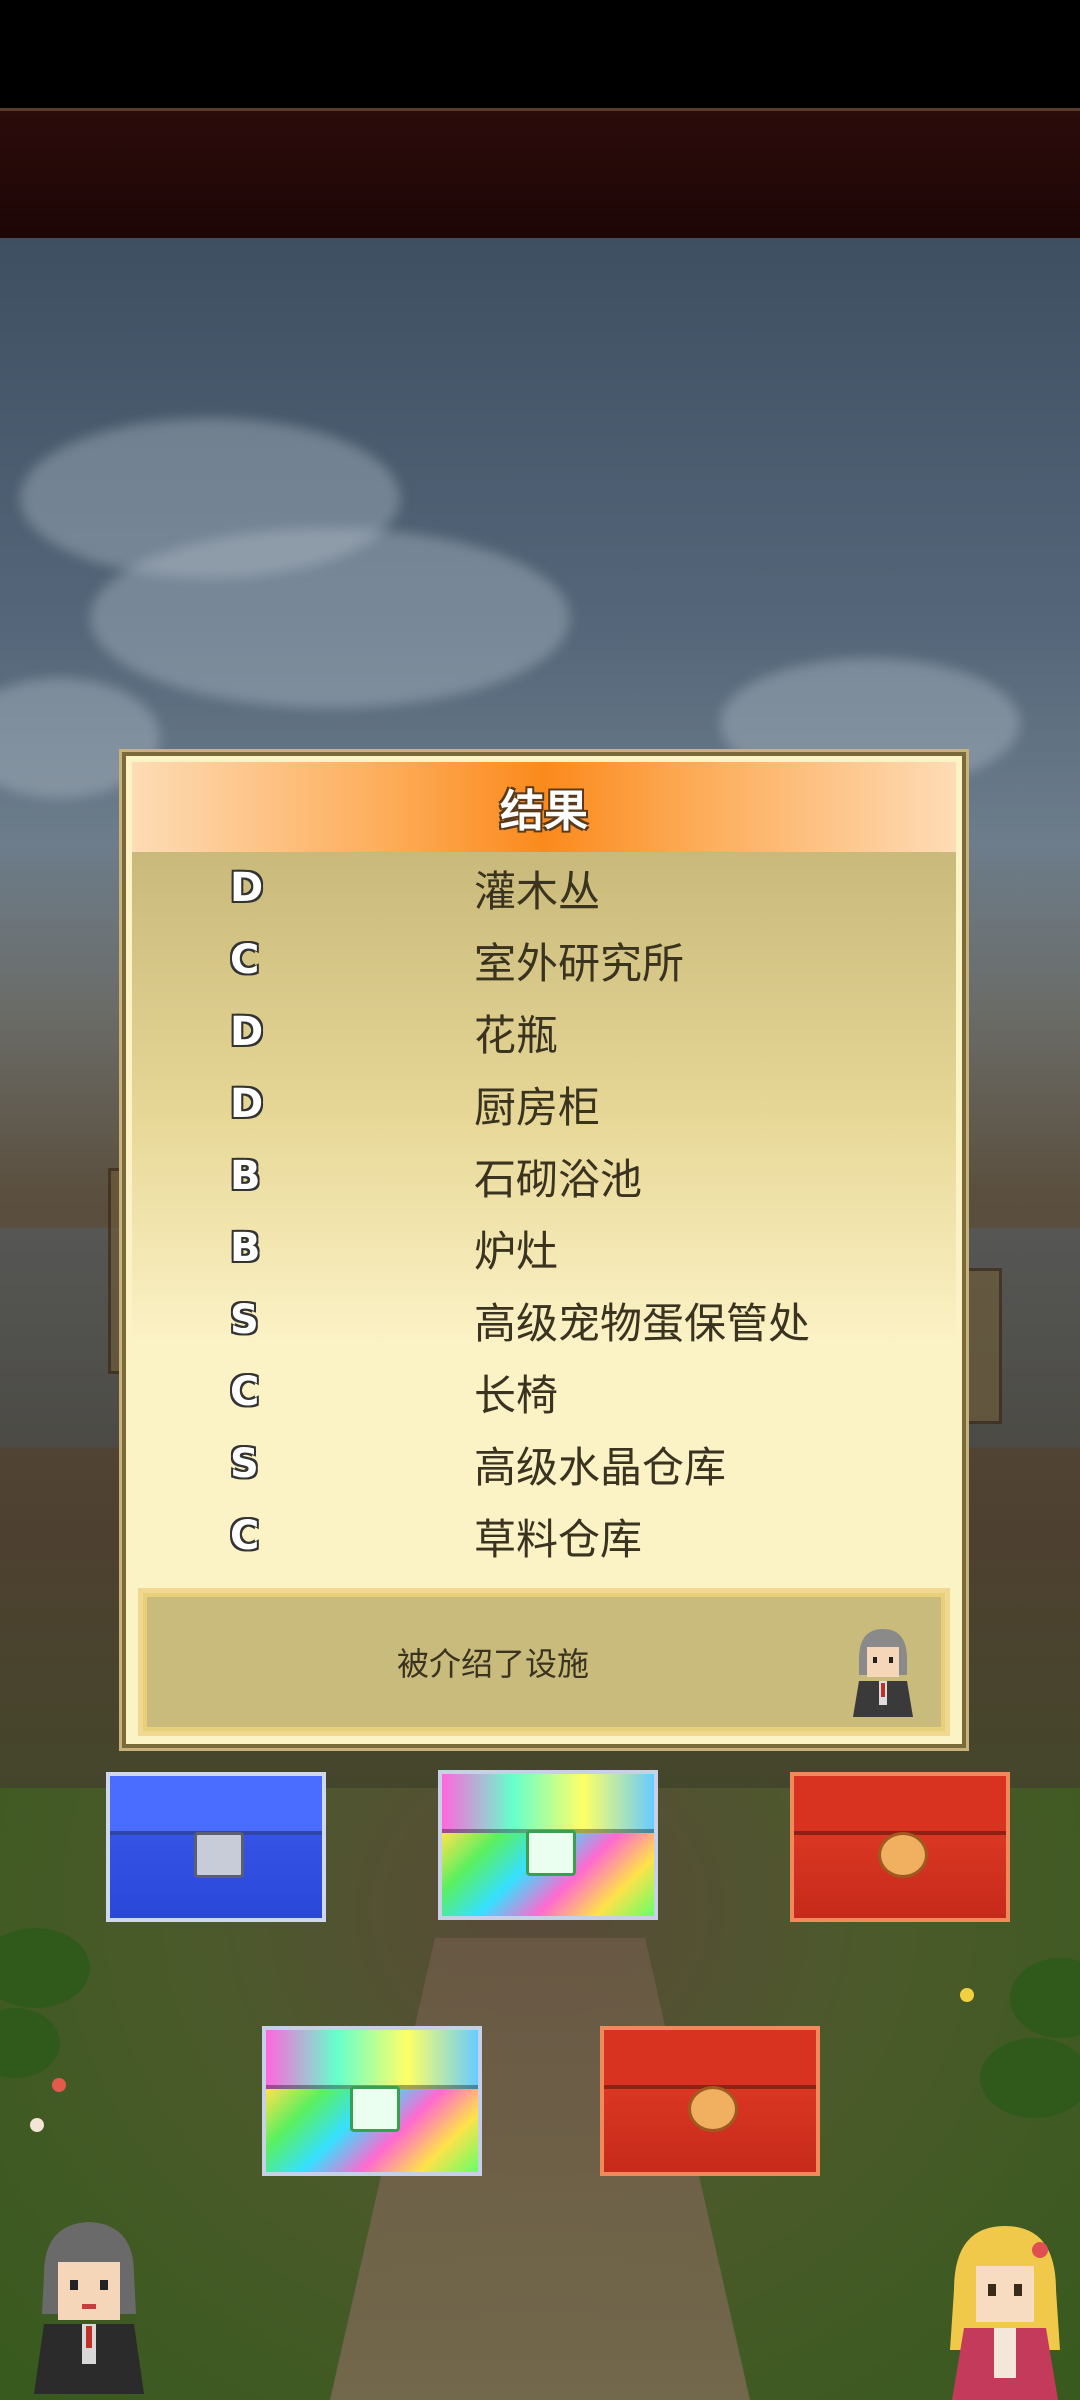 This screenshot has width=1080, height=2400. I want to click on result-row: D 厨房柜, so click(544, 1104).